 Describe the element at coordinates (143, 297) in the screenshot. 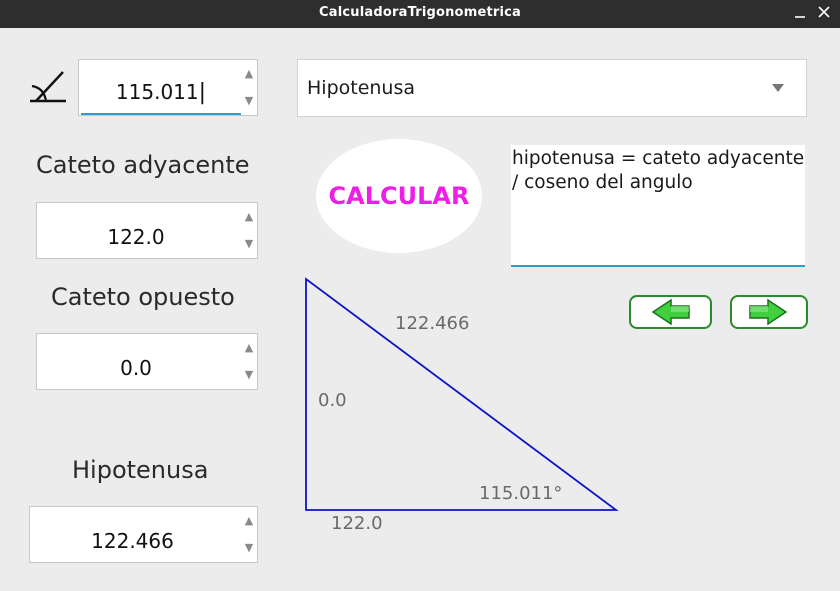

I see `opposite-label: Cateto opuesto` at that location.